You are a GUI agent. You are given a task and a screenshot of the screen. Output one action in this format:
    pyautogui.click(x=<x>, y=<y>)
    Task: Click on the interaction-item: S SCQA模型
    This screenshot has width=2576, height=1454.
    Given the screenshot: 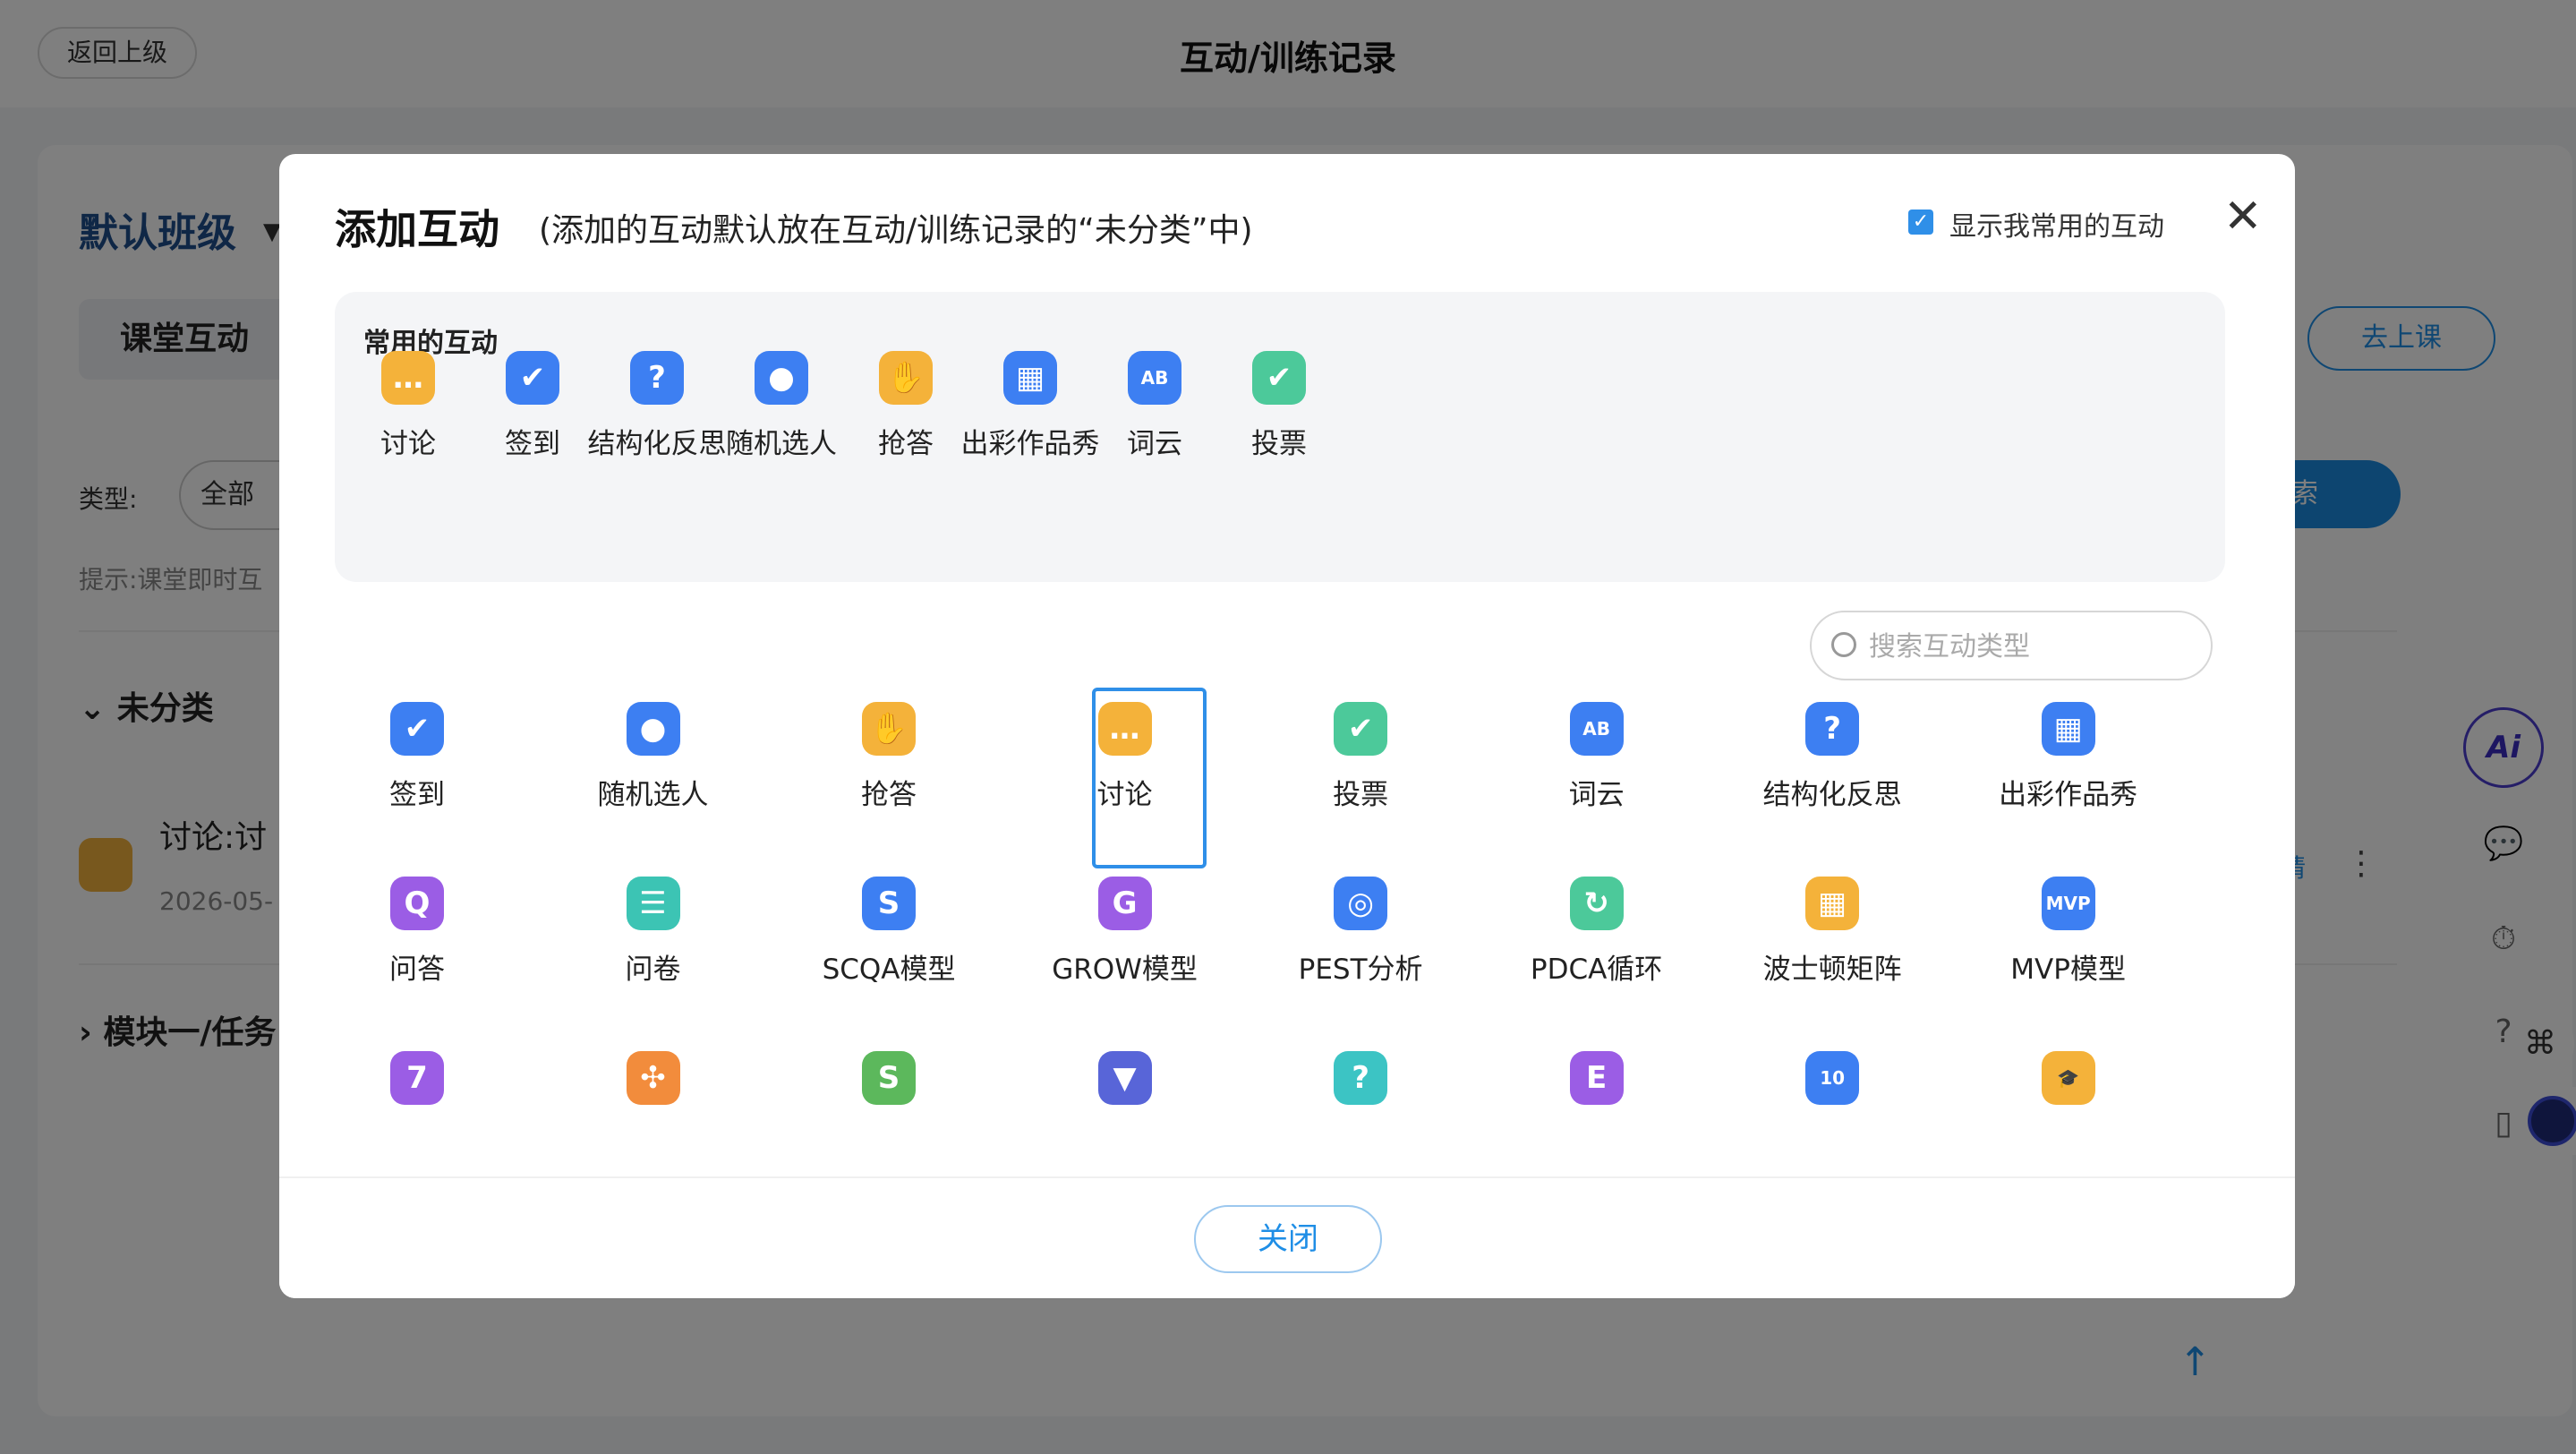 What is the action you would take?
    pyautogui.click(x=888, y=932)
    